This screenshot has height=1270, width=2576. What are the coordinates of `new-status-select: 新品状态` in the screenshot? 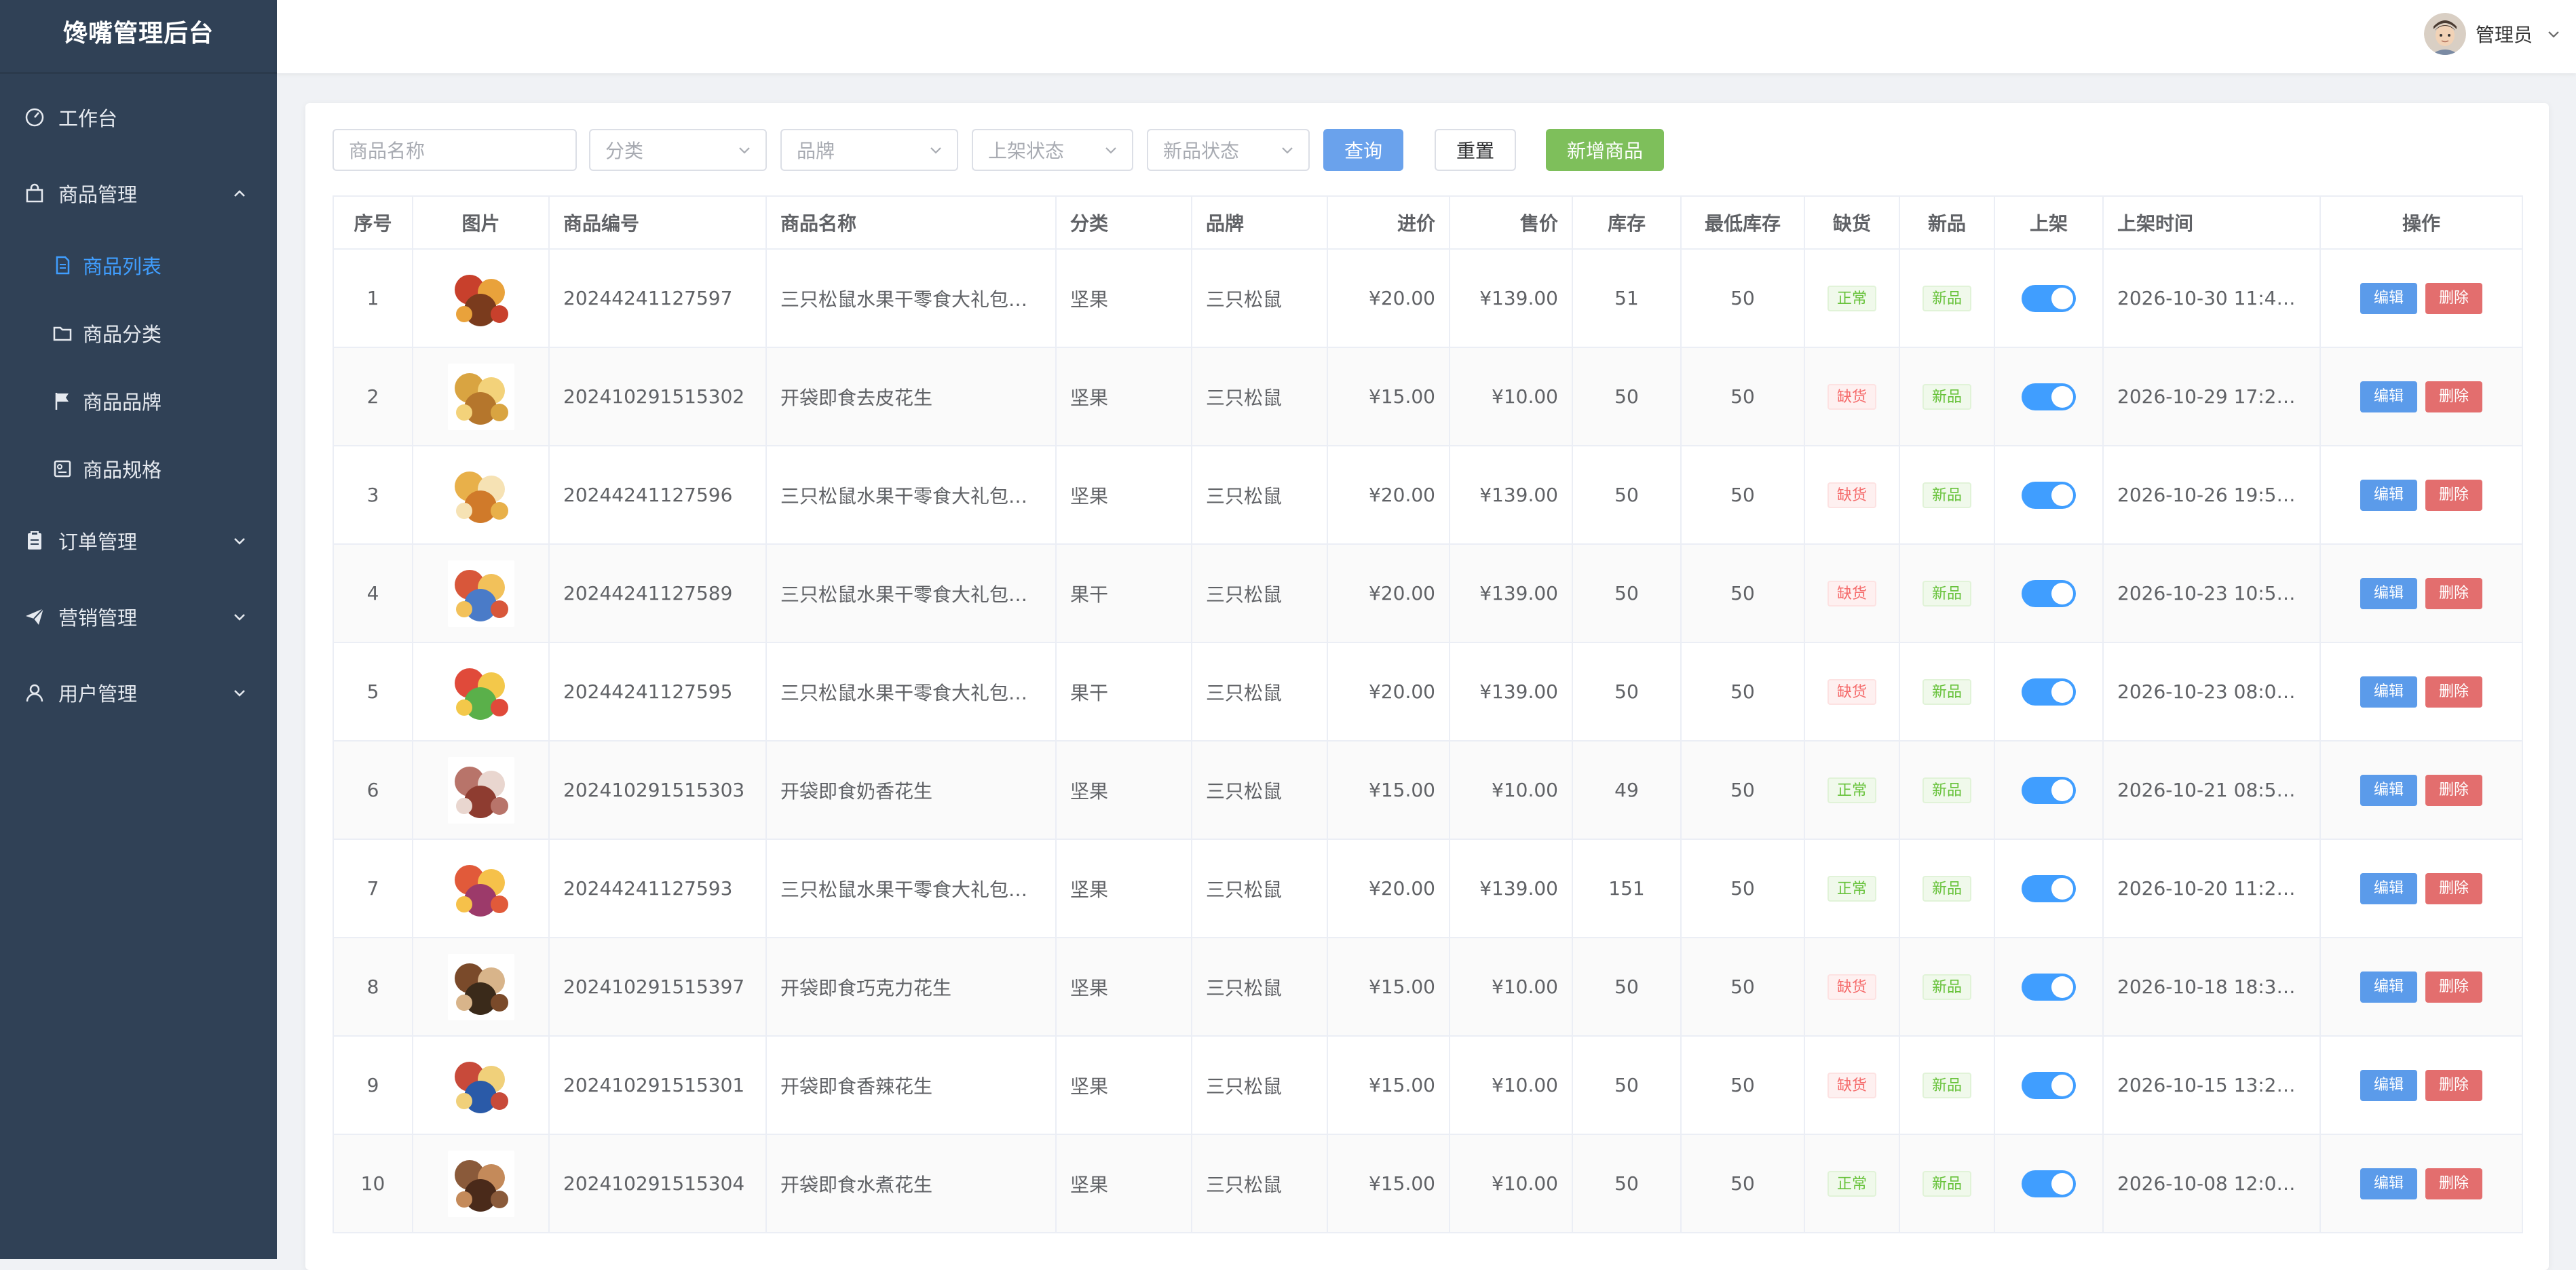 It's located at (1228, 150).